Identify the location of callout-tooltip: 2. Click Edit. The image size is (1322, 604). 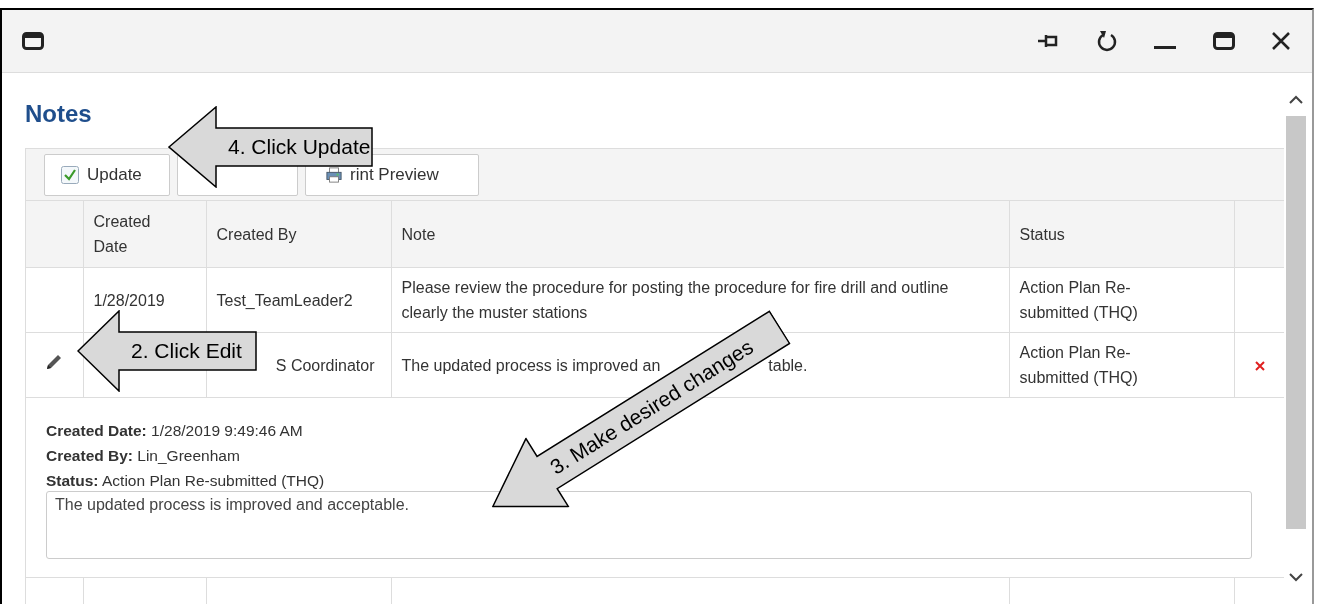
(167, 351).